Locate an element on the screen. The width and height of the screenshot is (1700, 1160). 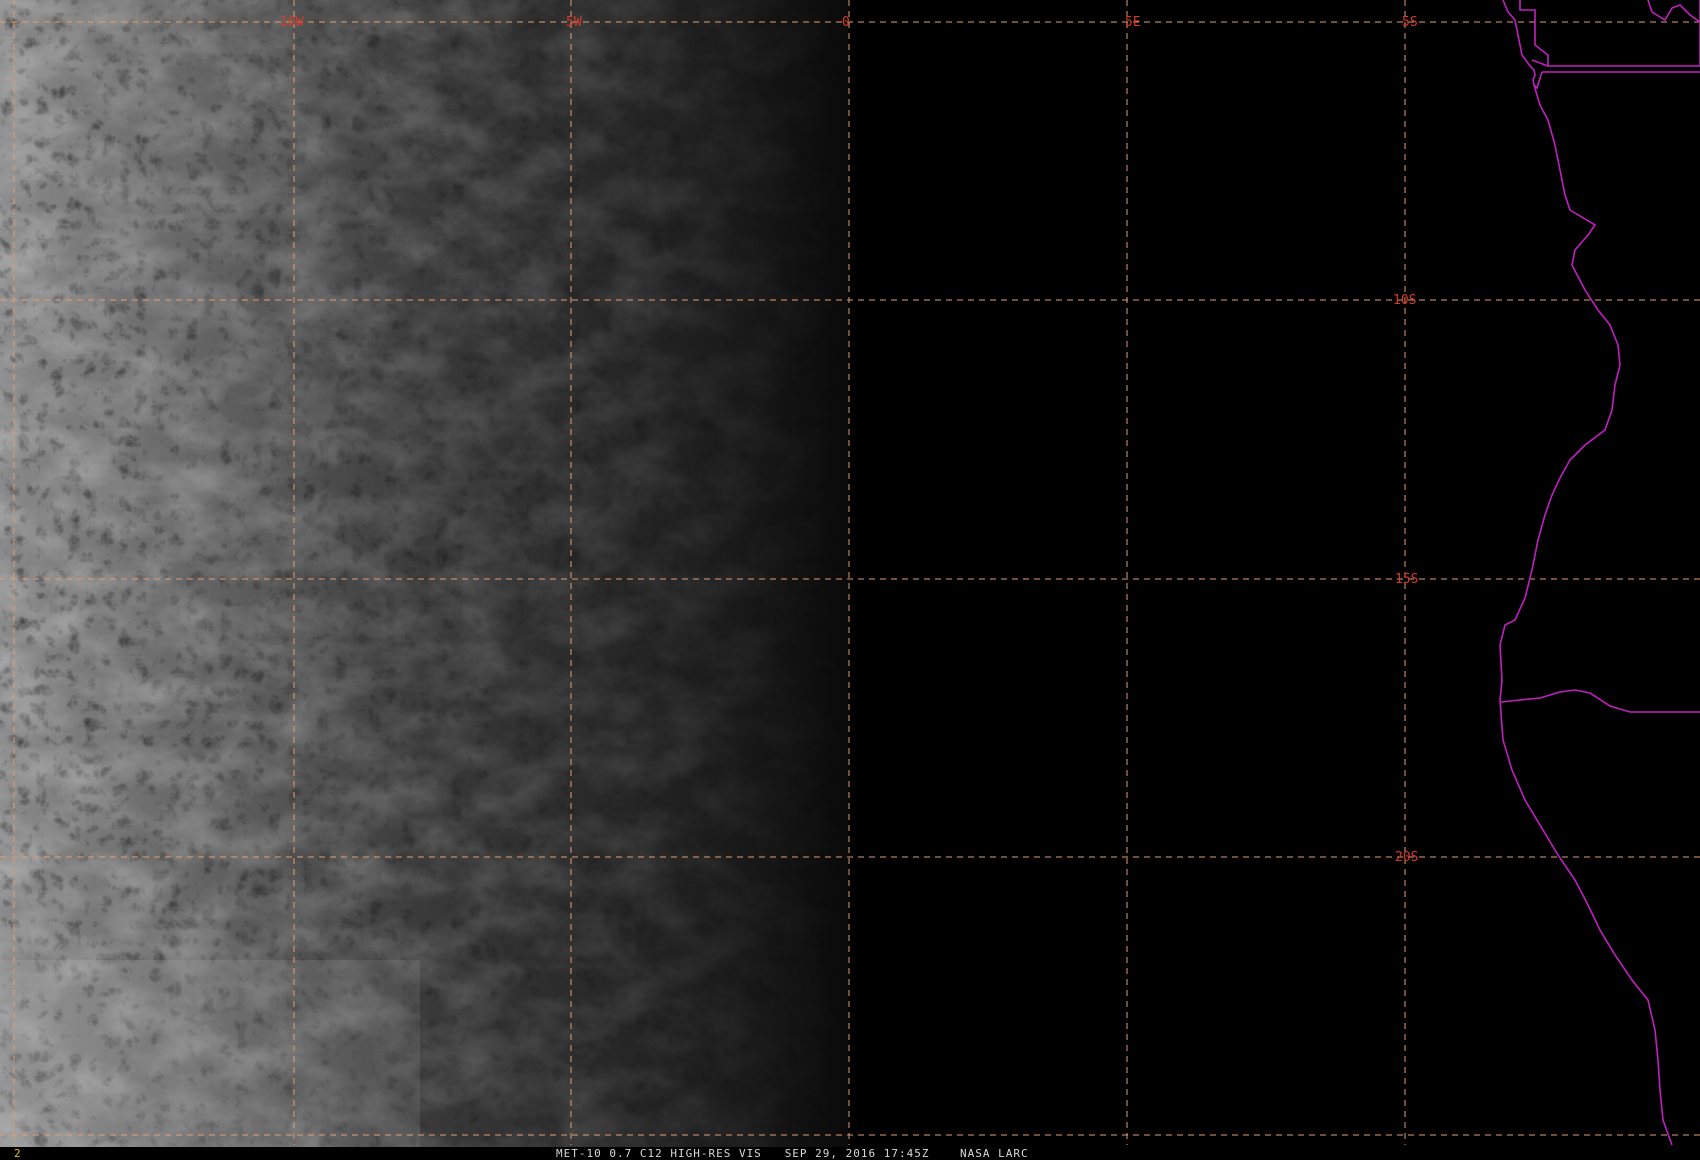
caption-source: NASA LARC is located at coordinates (994, 1153).